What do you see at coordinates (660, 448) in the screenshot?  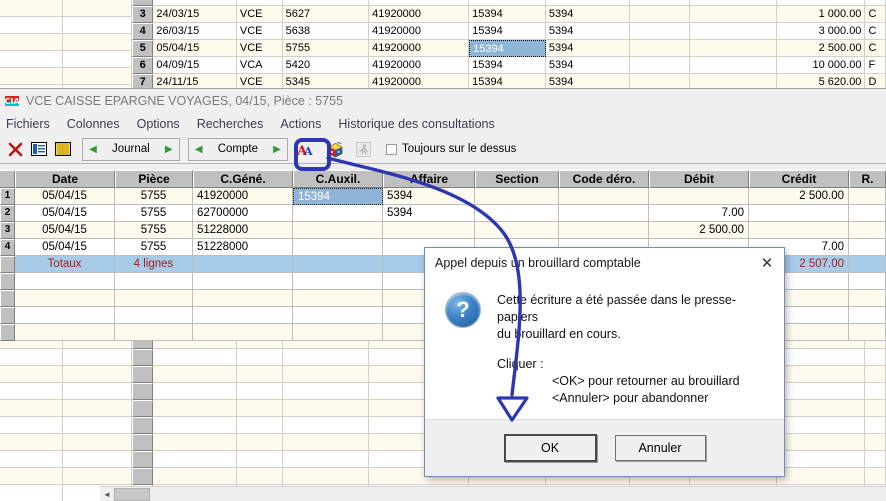 I see `cancel-button: Annuler` at bounding box center [660, 448].